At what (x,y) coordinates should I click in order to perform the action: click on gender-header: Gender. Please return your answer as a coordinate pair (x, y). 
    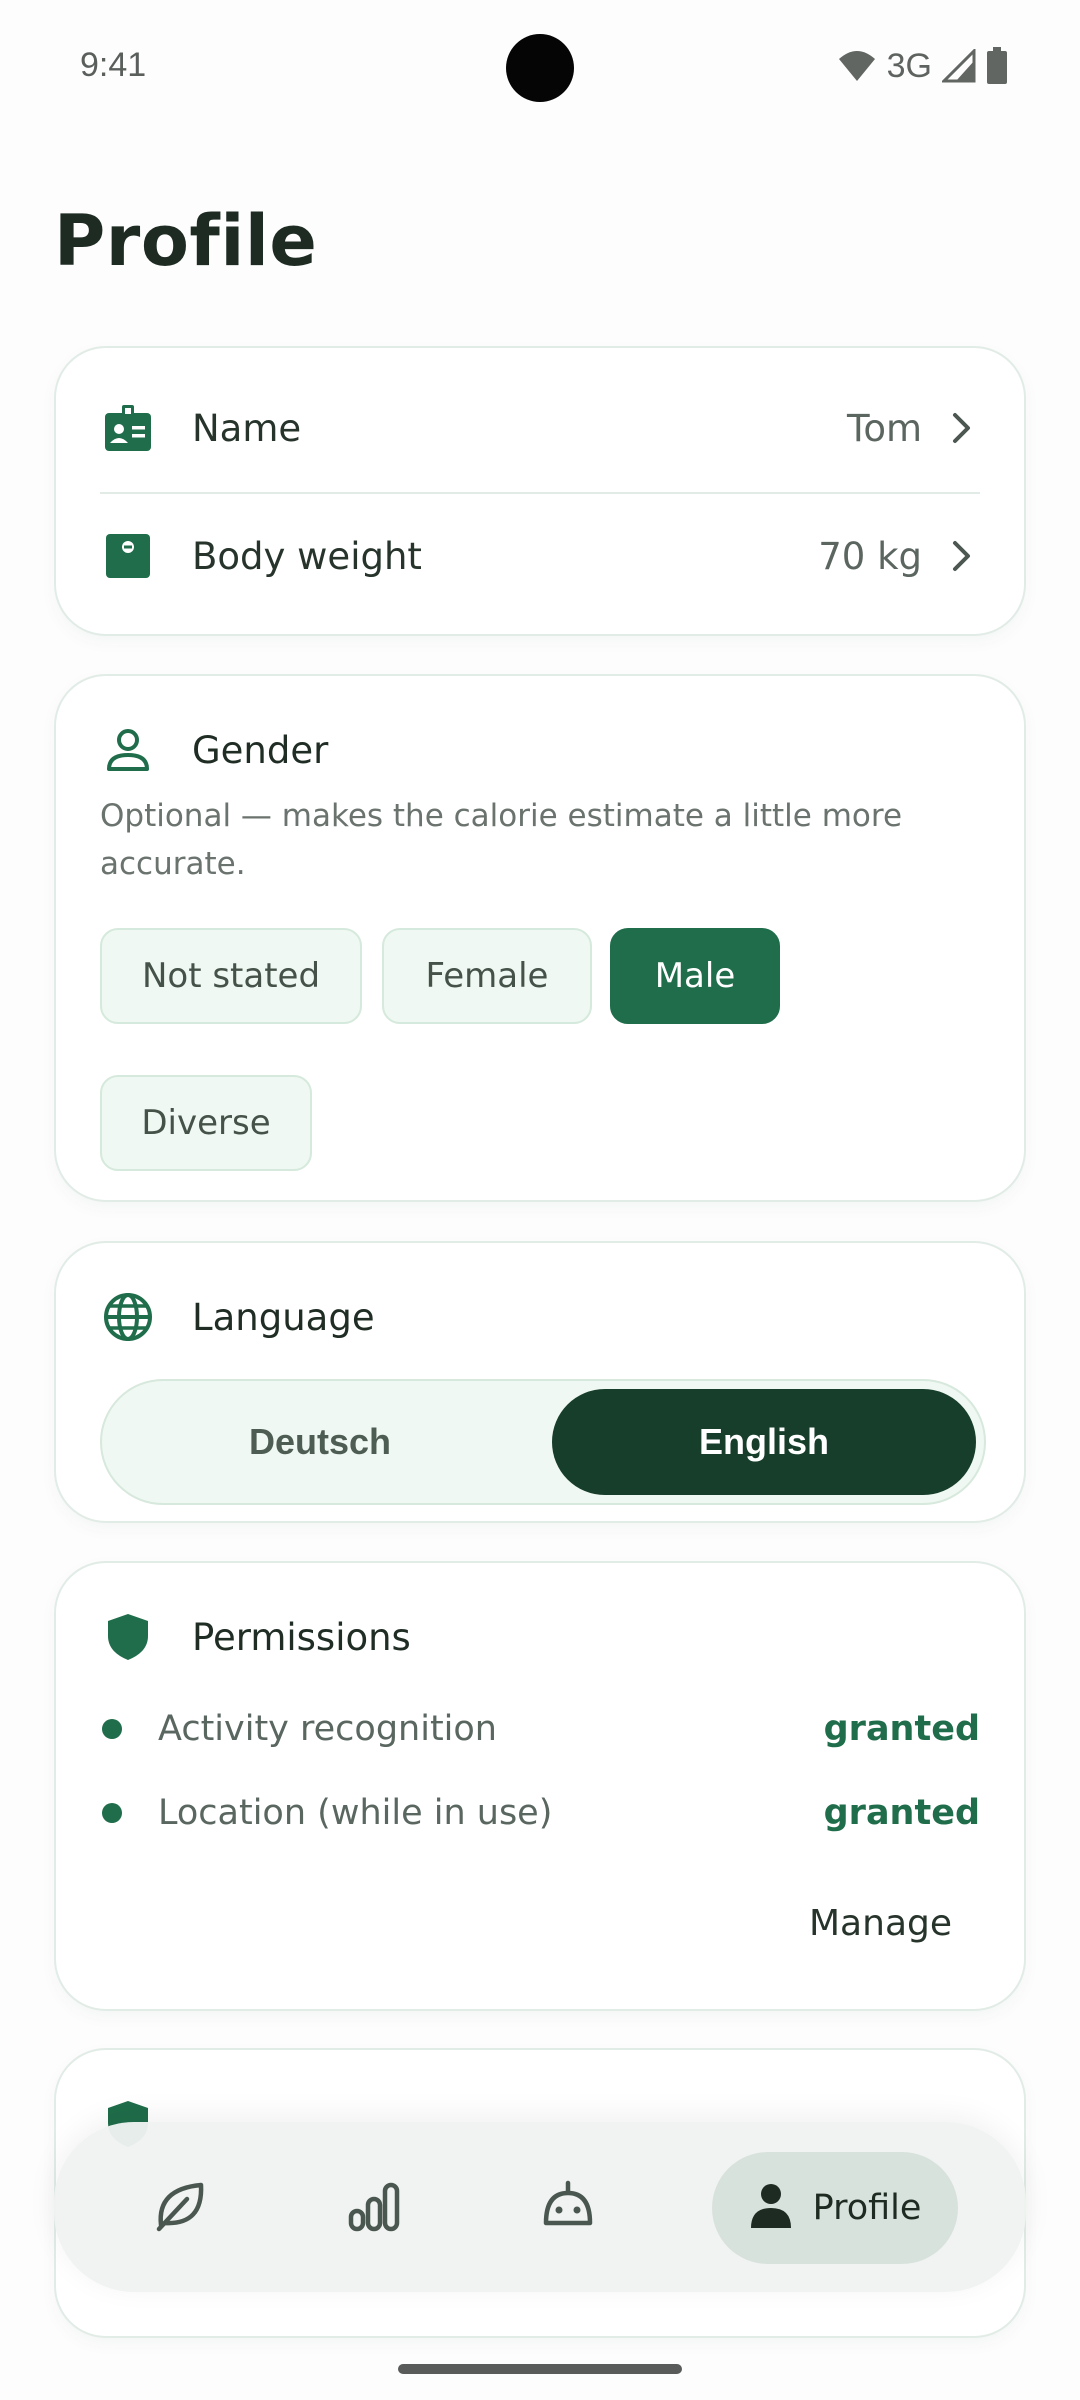
    Looking at the image, I should click on (214, 750).